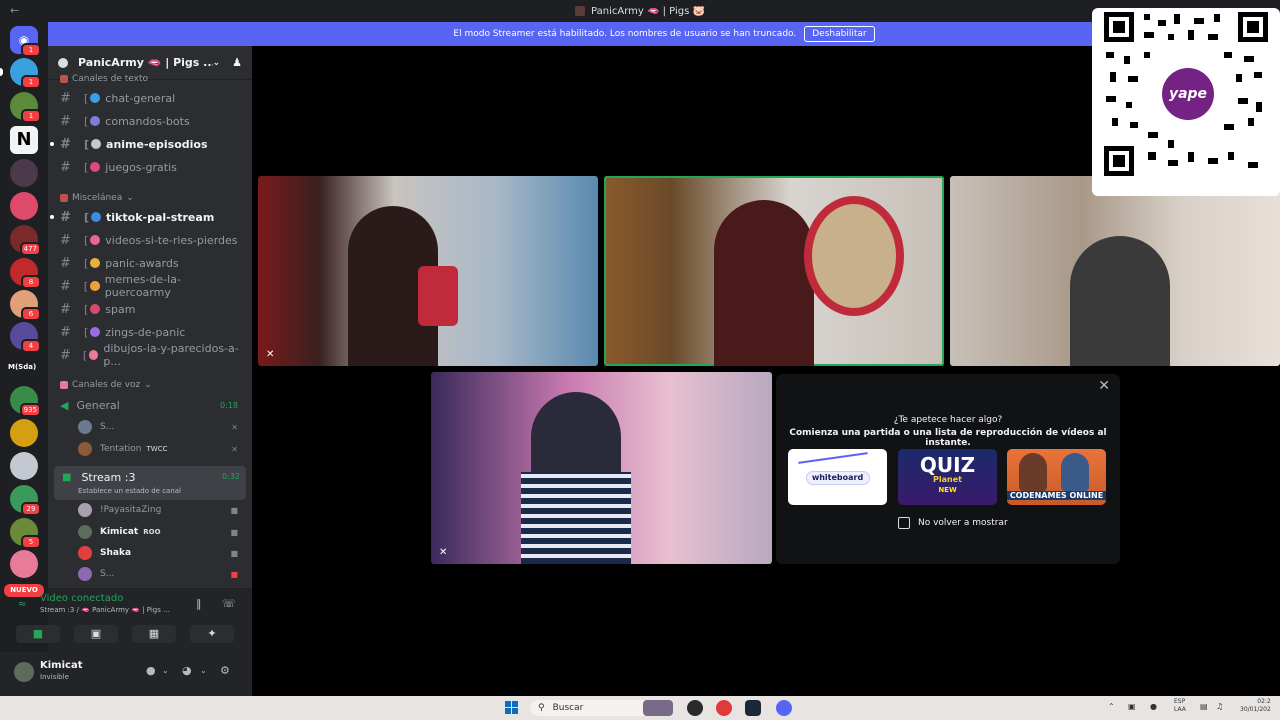 The height and width of the screenshot is (720, 1280). What do you see at coordinates (150, 286) in the screenshot?
I see `channel-memes-de-la-puercoarmy: # [memes-de-la-puercoarmy` at bounding box center [150, 286].